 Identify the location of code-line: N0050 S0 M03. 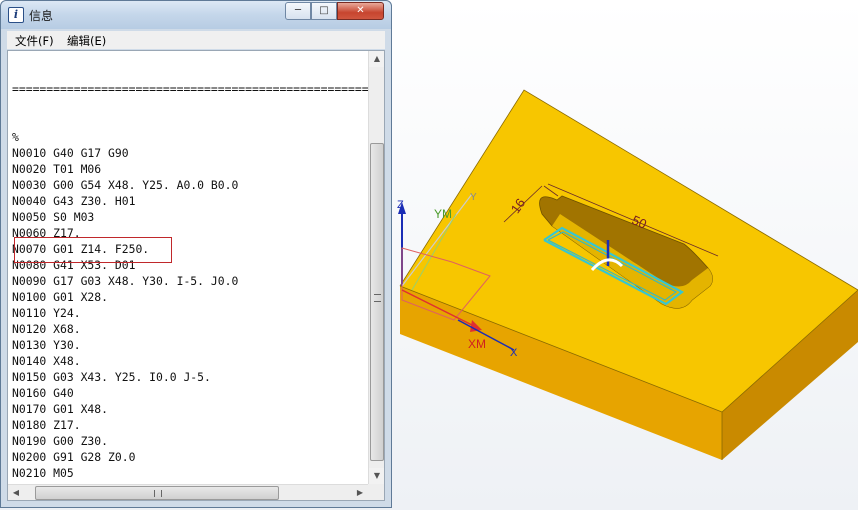
(53, 217).